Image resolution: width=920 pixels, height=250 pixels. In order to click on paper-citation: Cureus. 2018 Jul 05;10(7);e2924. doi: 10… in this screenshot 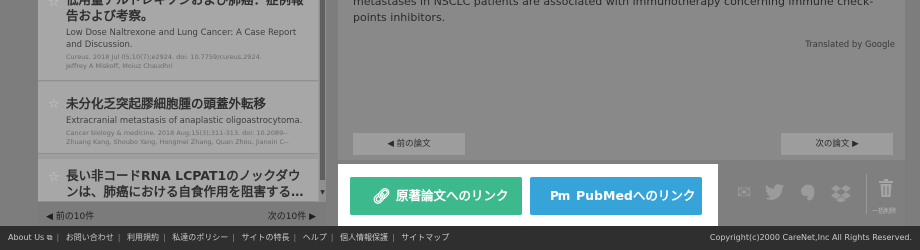, I will do `click(164, 57)`.